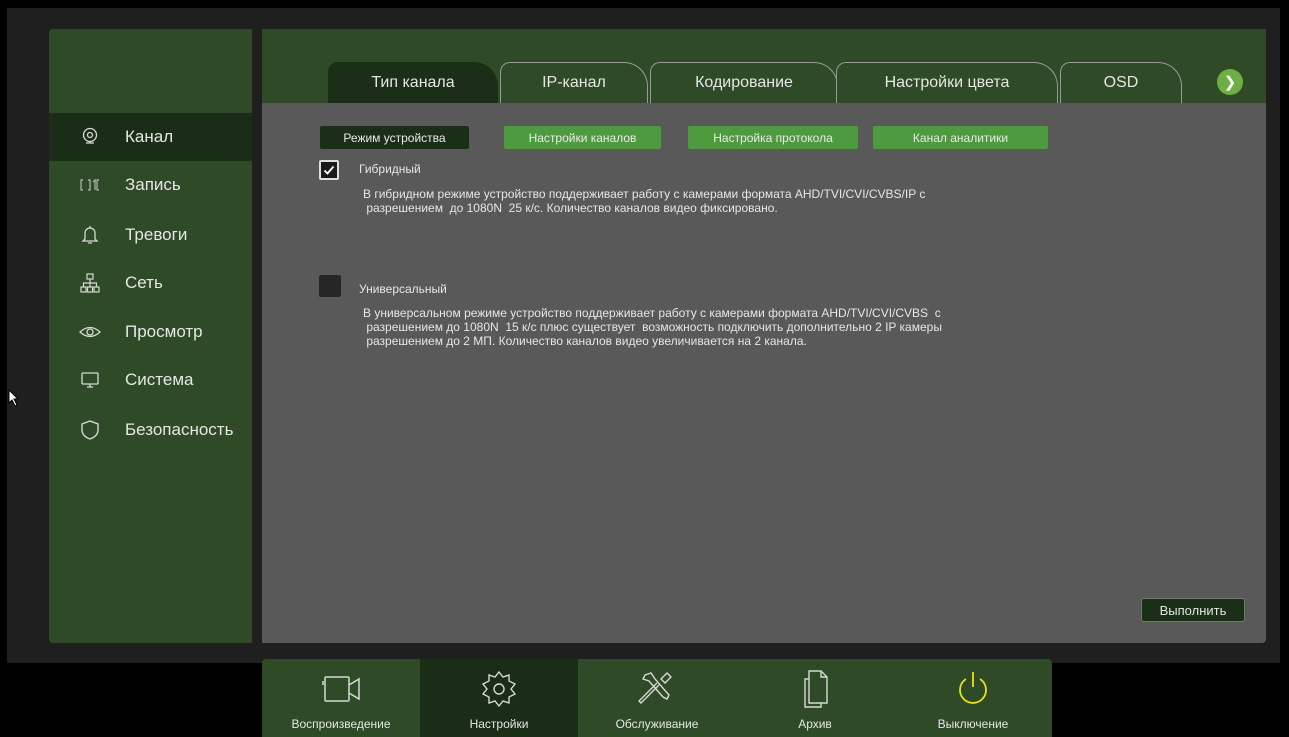 This screenshot has height=737, width=1289. I want to click on tab-label: Тип канала, so click(413, 82).